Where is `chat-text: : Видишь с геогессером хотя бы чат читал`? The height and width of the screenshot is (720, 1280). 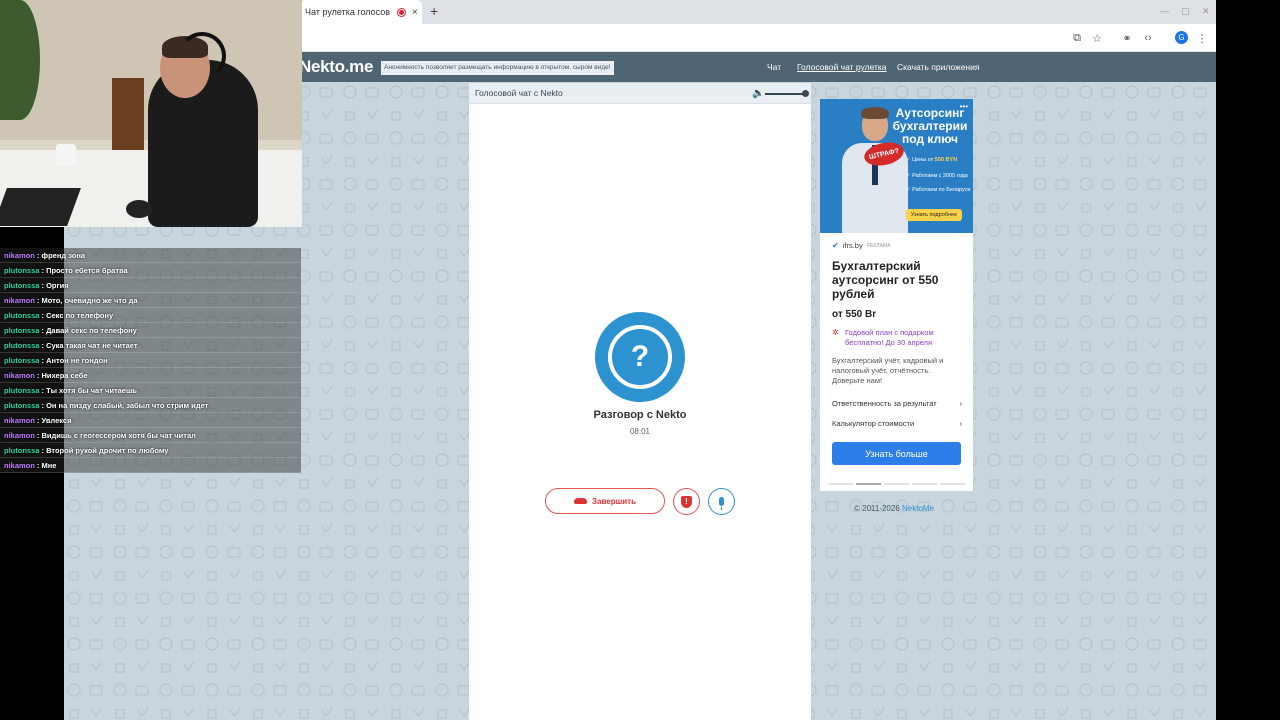
chat-text: : Видишь с геогессером хотя бы чат читал is located at coordinates (115, 435).